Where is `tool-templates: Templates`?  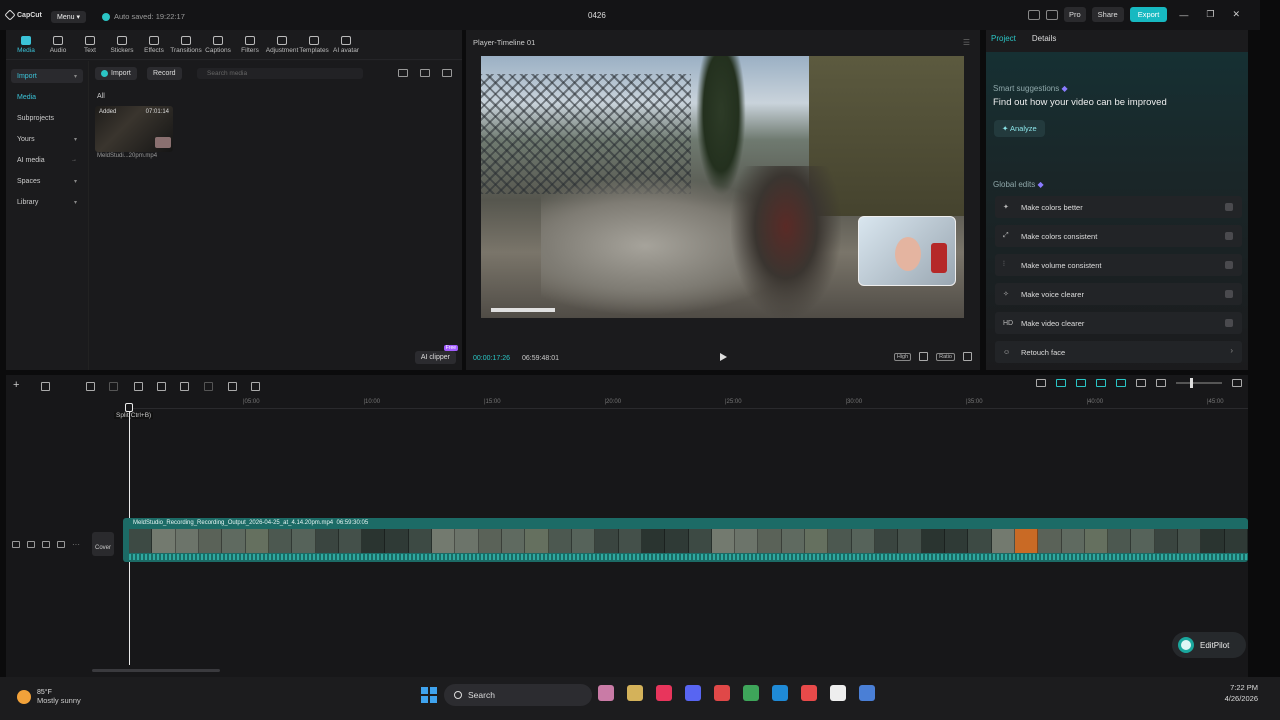 tool-templates: Templates is located at coordinates (314, 44).